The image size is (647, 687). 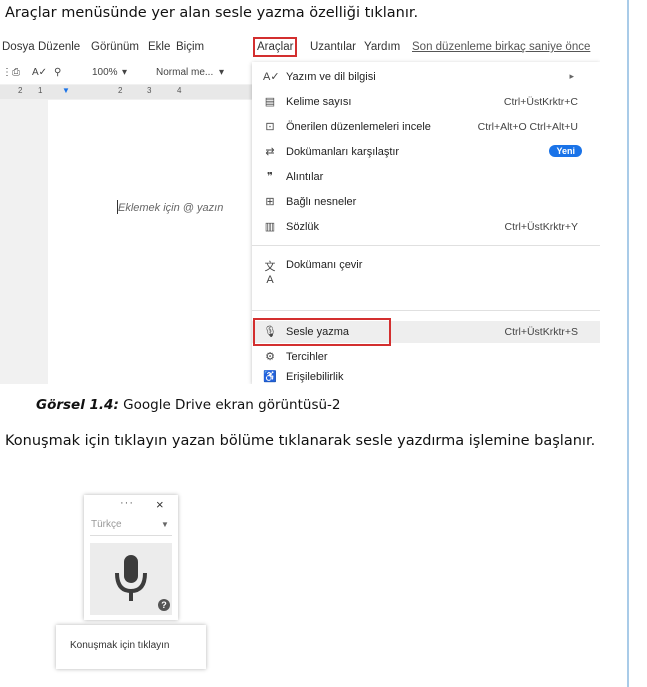 What do you see at coordinates (105, 72) in the screenshot?
I see `zoom-select: 100%` at bounding box center [105, 72].